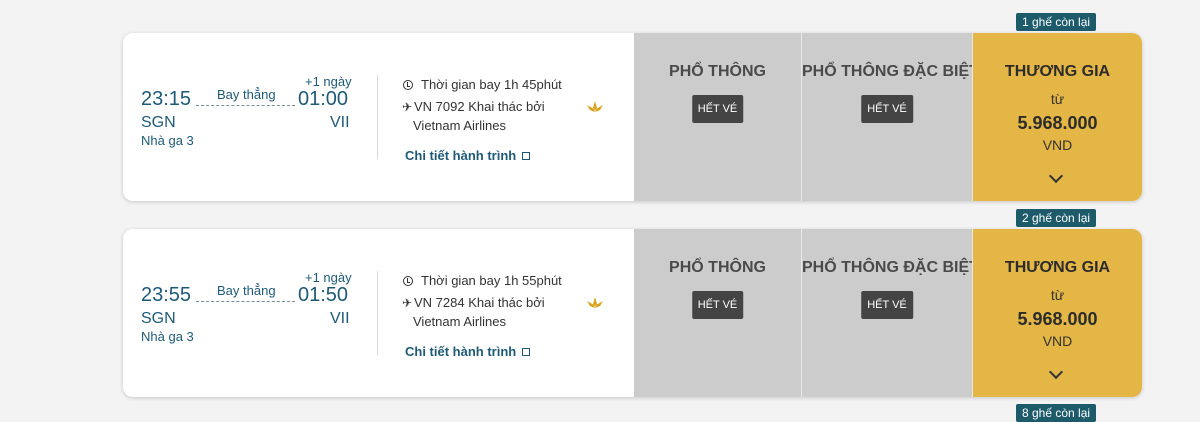 Image resolution: width=1200 pixels, height=422 pixels. I want to click on seats-left-badge: 2 ghế còn lại, so click(1056, 218).